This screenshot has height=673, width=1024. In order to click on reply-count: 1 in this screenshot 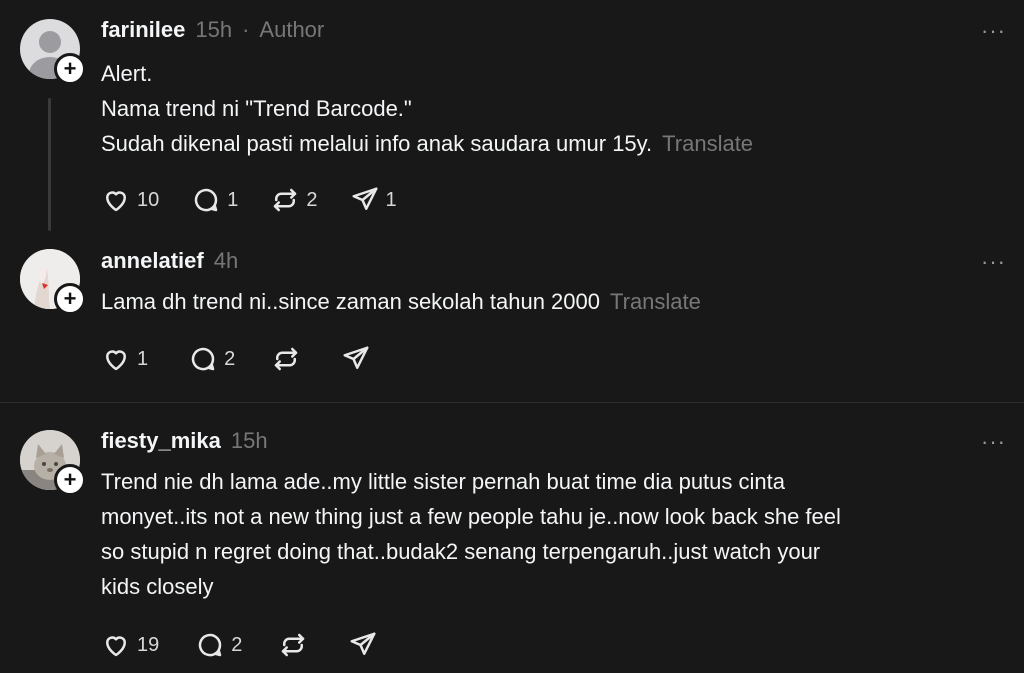, I will do `click(233, 199)`.